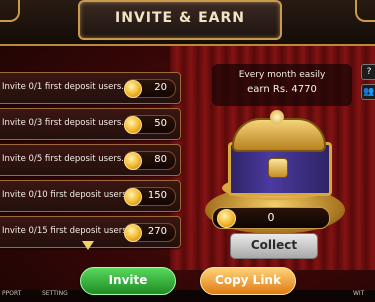  I want to click on copy-link-button: Copy Link, so click(248, 281).